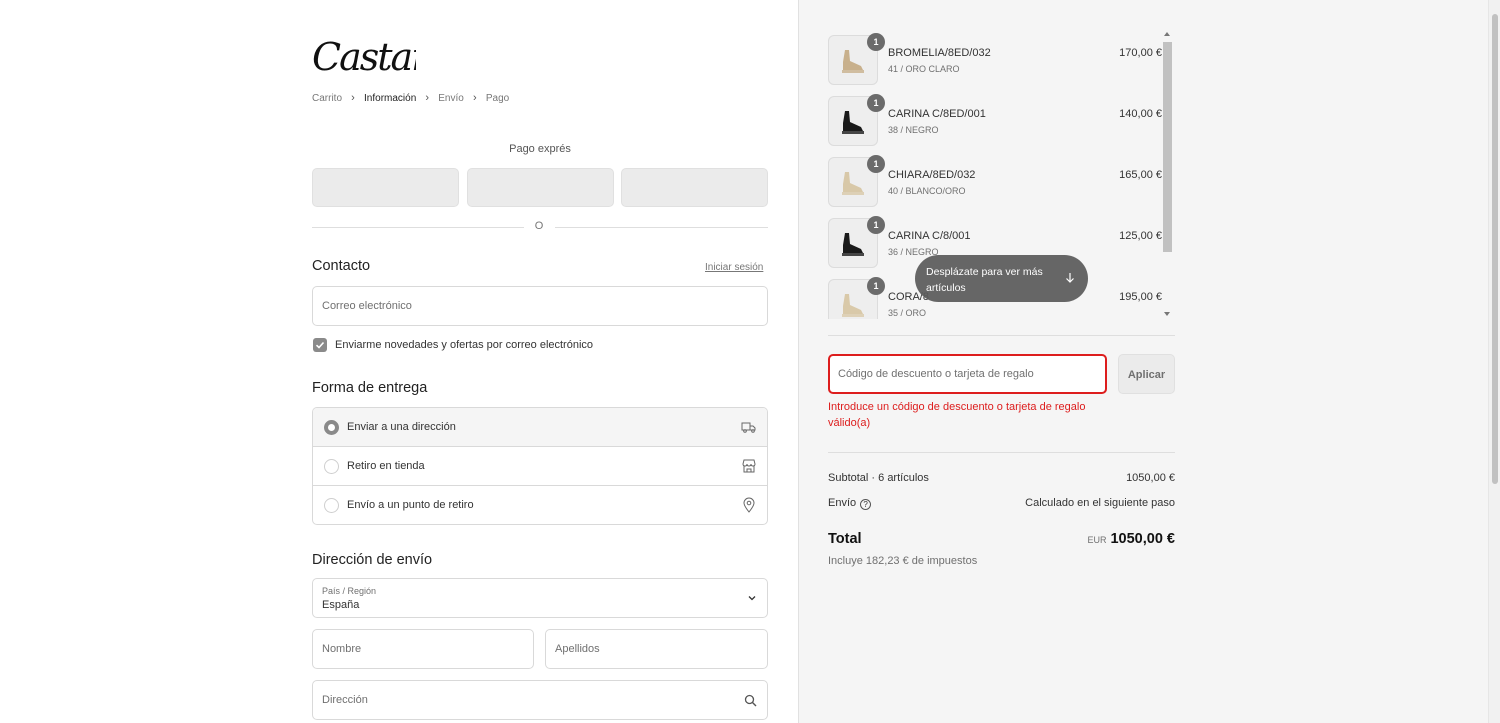 This screenshot has width=1500, height=723. I want to click on scroll-down-arrow, so click(1167, 314).